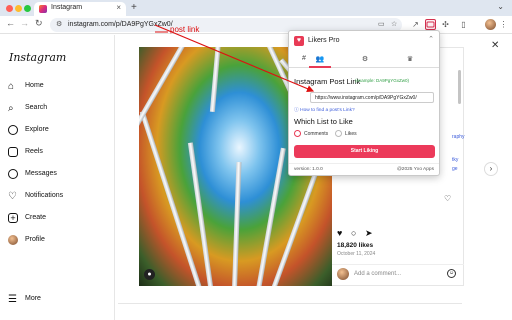 This screenshot has height=320, width=512. Describe the element at coordinates (35, 239) in the screenshot. I see `nav-profile-label: Profile` at that location.